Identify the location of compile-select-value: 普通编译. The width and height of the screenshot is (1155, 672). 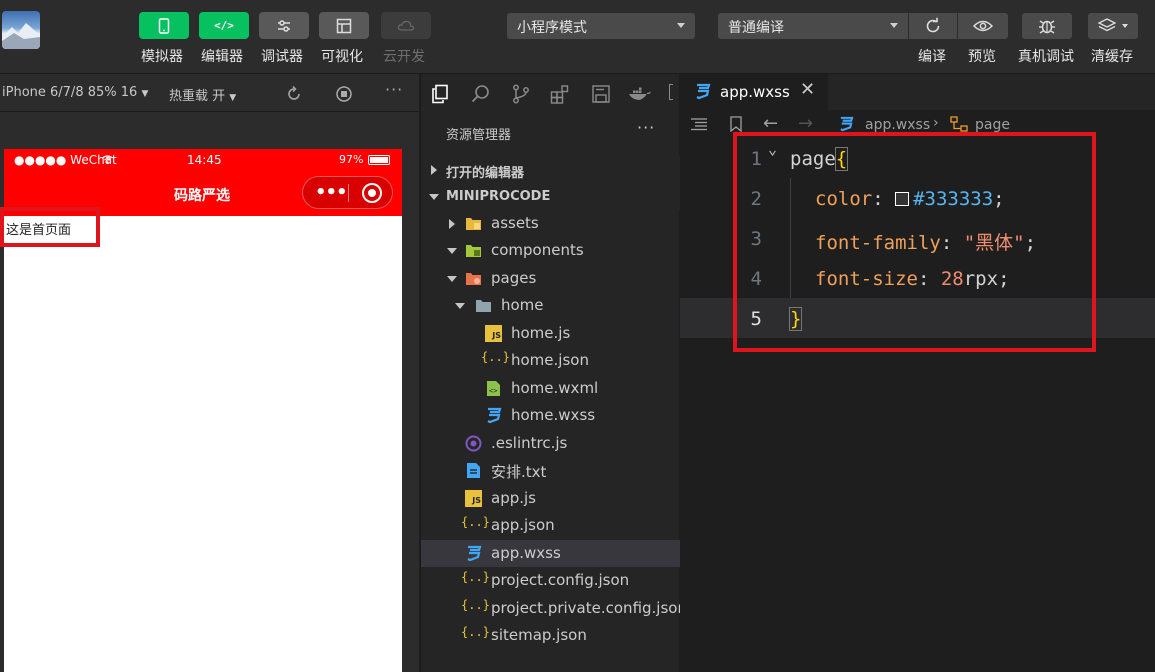
(756, 28).